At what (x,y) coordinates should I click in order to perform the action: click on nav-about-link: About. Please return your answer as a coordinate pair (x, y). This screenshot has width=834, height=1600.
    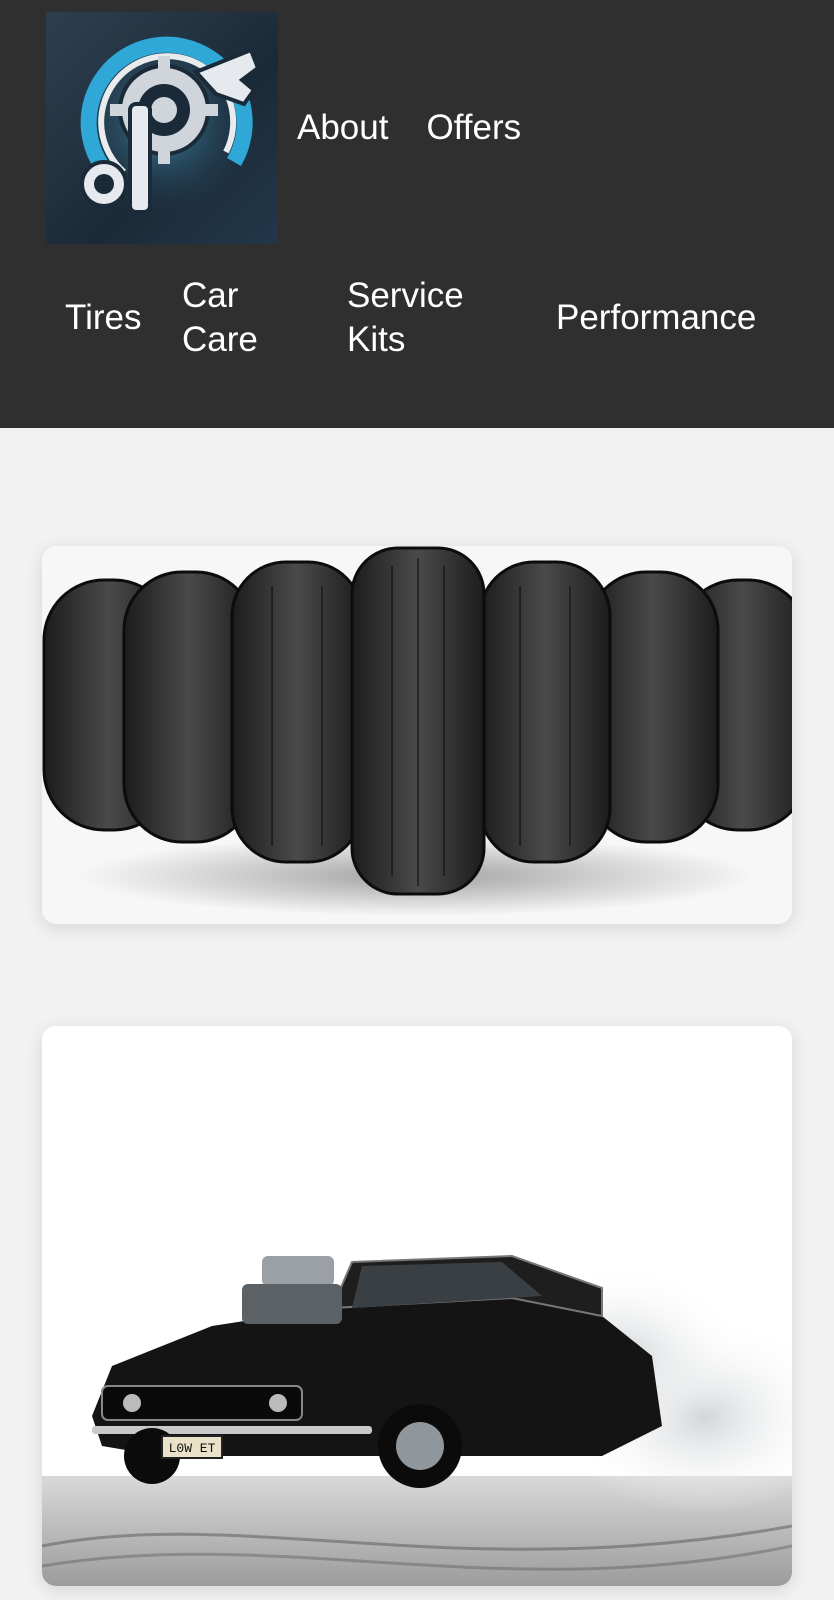
    Looking at the image, I should click on (342, 128).